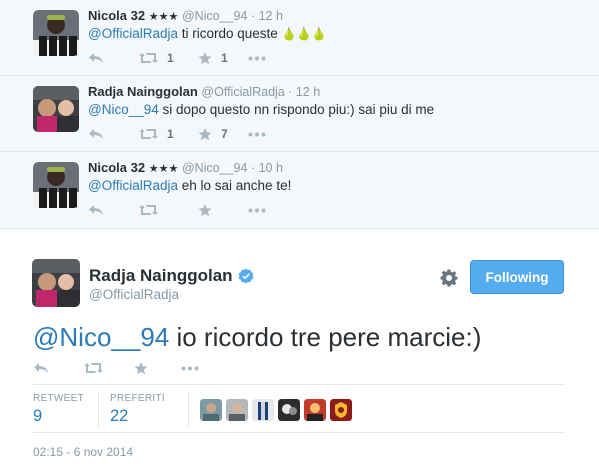 This screenshot has height=468, width=599. I want to click on favoriters-avatar-list, so click(276, 410).